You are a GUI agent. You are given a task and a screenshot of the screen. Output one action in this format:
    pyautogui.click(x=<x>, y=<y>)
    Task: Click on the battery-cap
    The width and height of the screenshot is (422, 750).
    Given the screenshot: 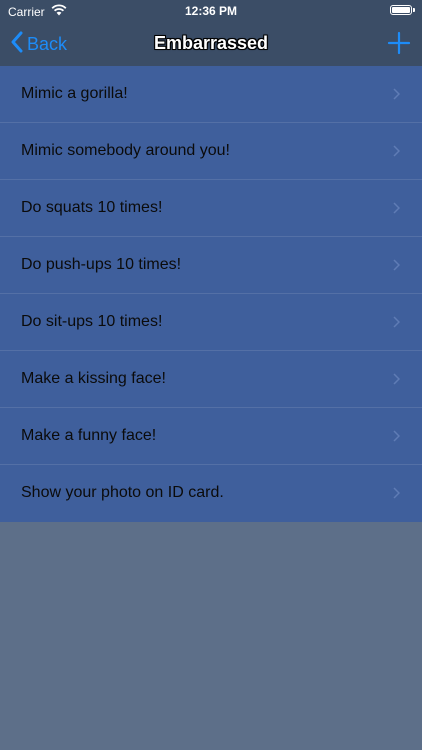 What is the action you would take?
    pyautogui.click(x=414, y=10)
    